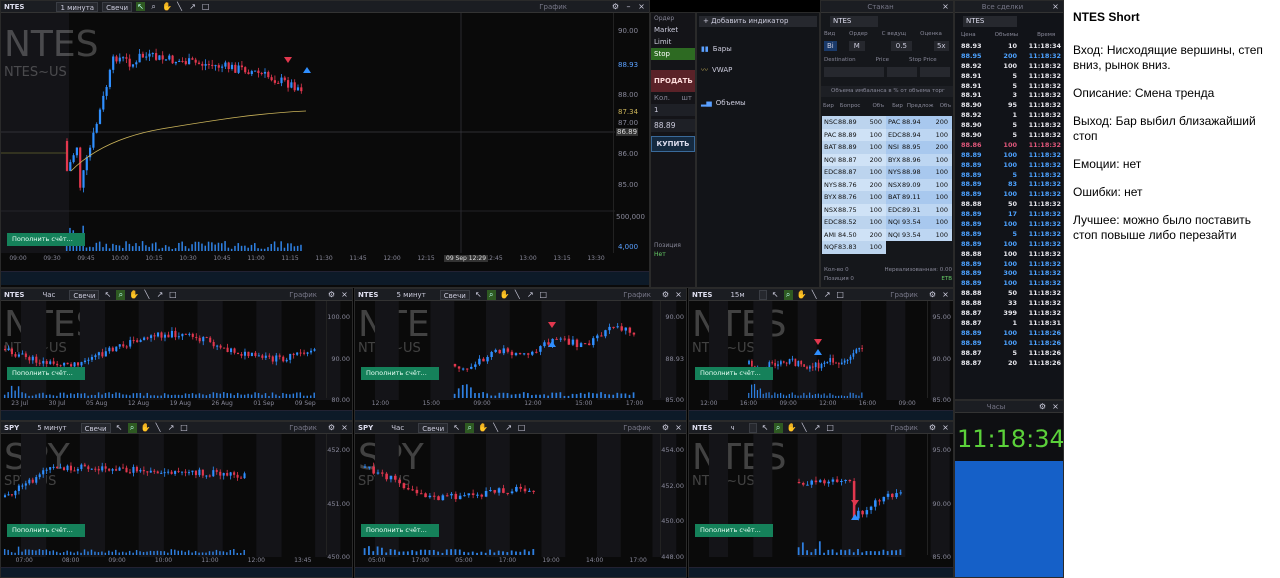  What do you see at coordinates (673, 30) in the screenshot?
I see `order-type-market: Market` at bounding box center [673, 30].